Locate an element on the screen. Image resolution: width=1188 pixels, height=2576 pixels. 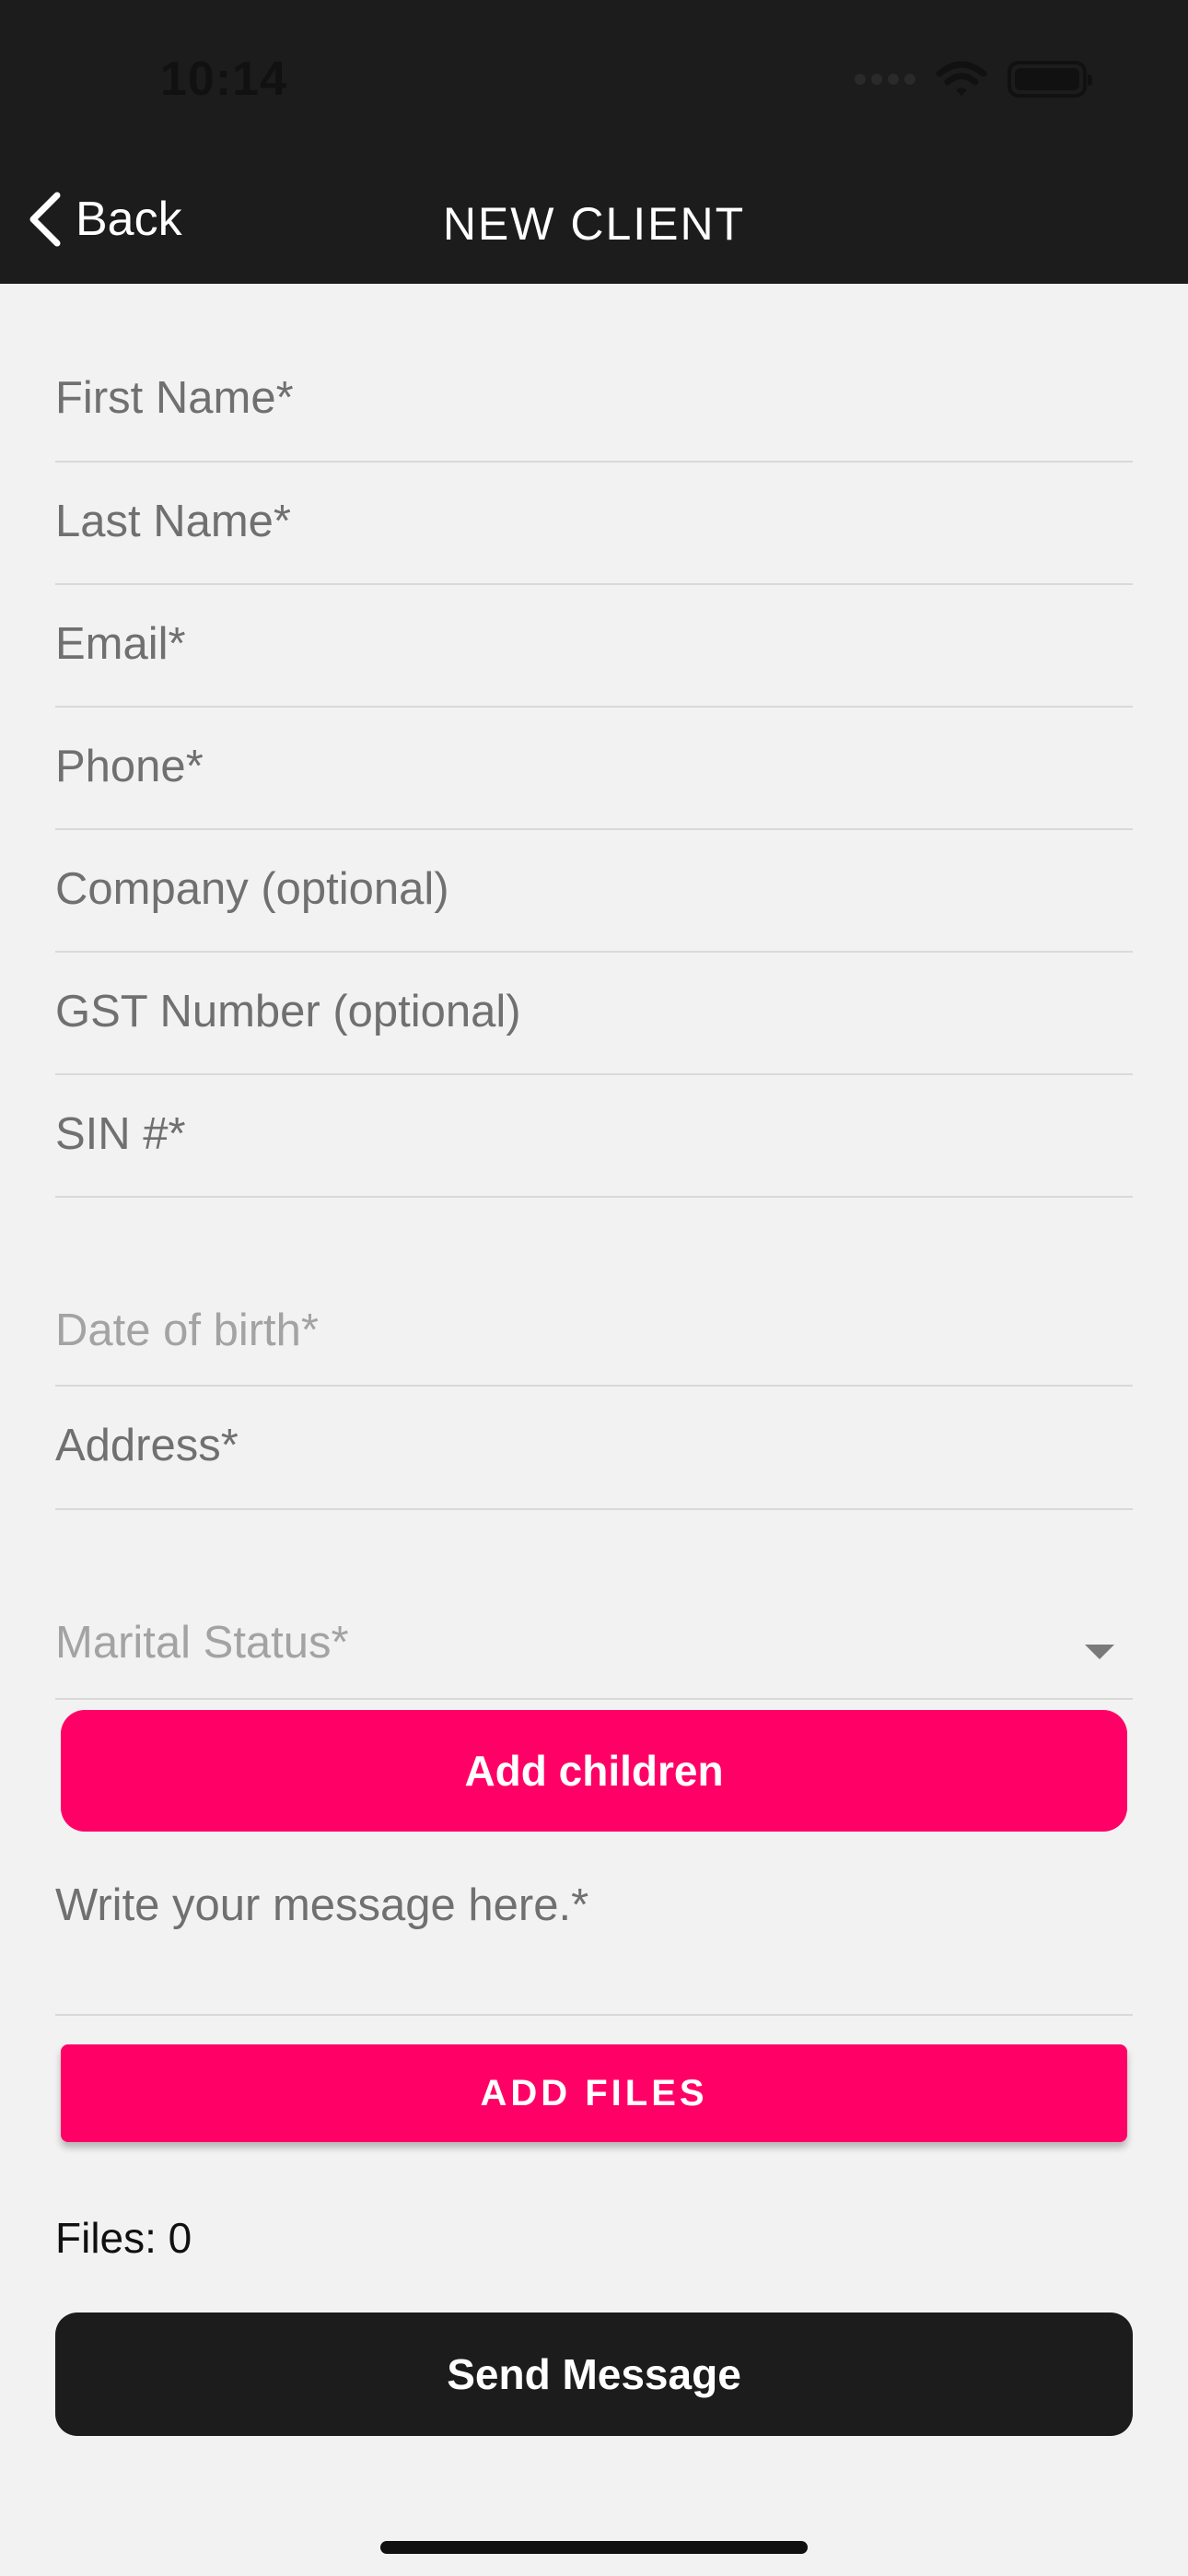
first-name-field: First Name* is located at coordinates (594, 373).